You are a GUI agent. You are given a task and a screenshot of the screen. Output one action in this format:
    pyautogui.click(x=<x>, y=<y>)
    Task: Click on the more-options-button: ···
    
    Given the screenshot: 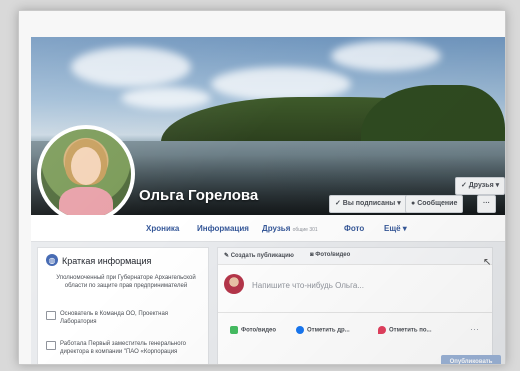 What is the action you would take?
    pyautogui.click(x=486, y=204)
    